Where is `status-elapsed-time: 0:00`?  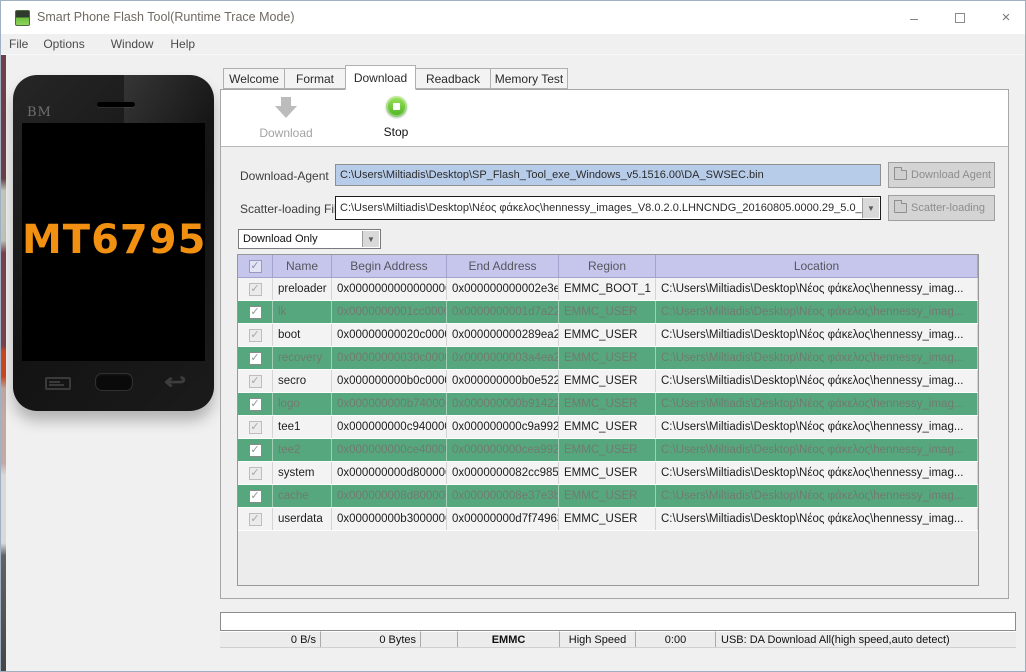
status-elapsed-time: 0:00 is located at coordinates (676, 639).